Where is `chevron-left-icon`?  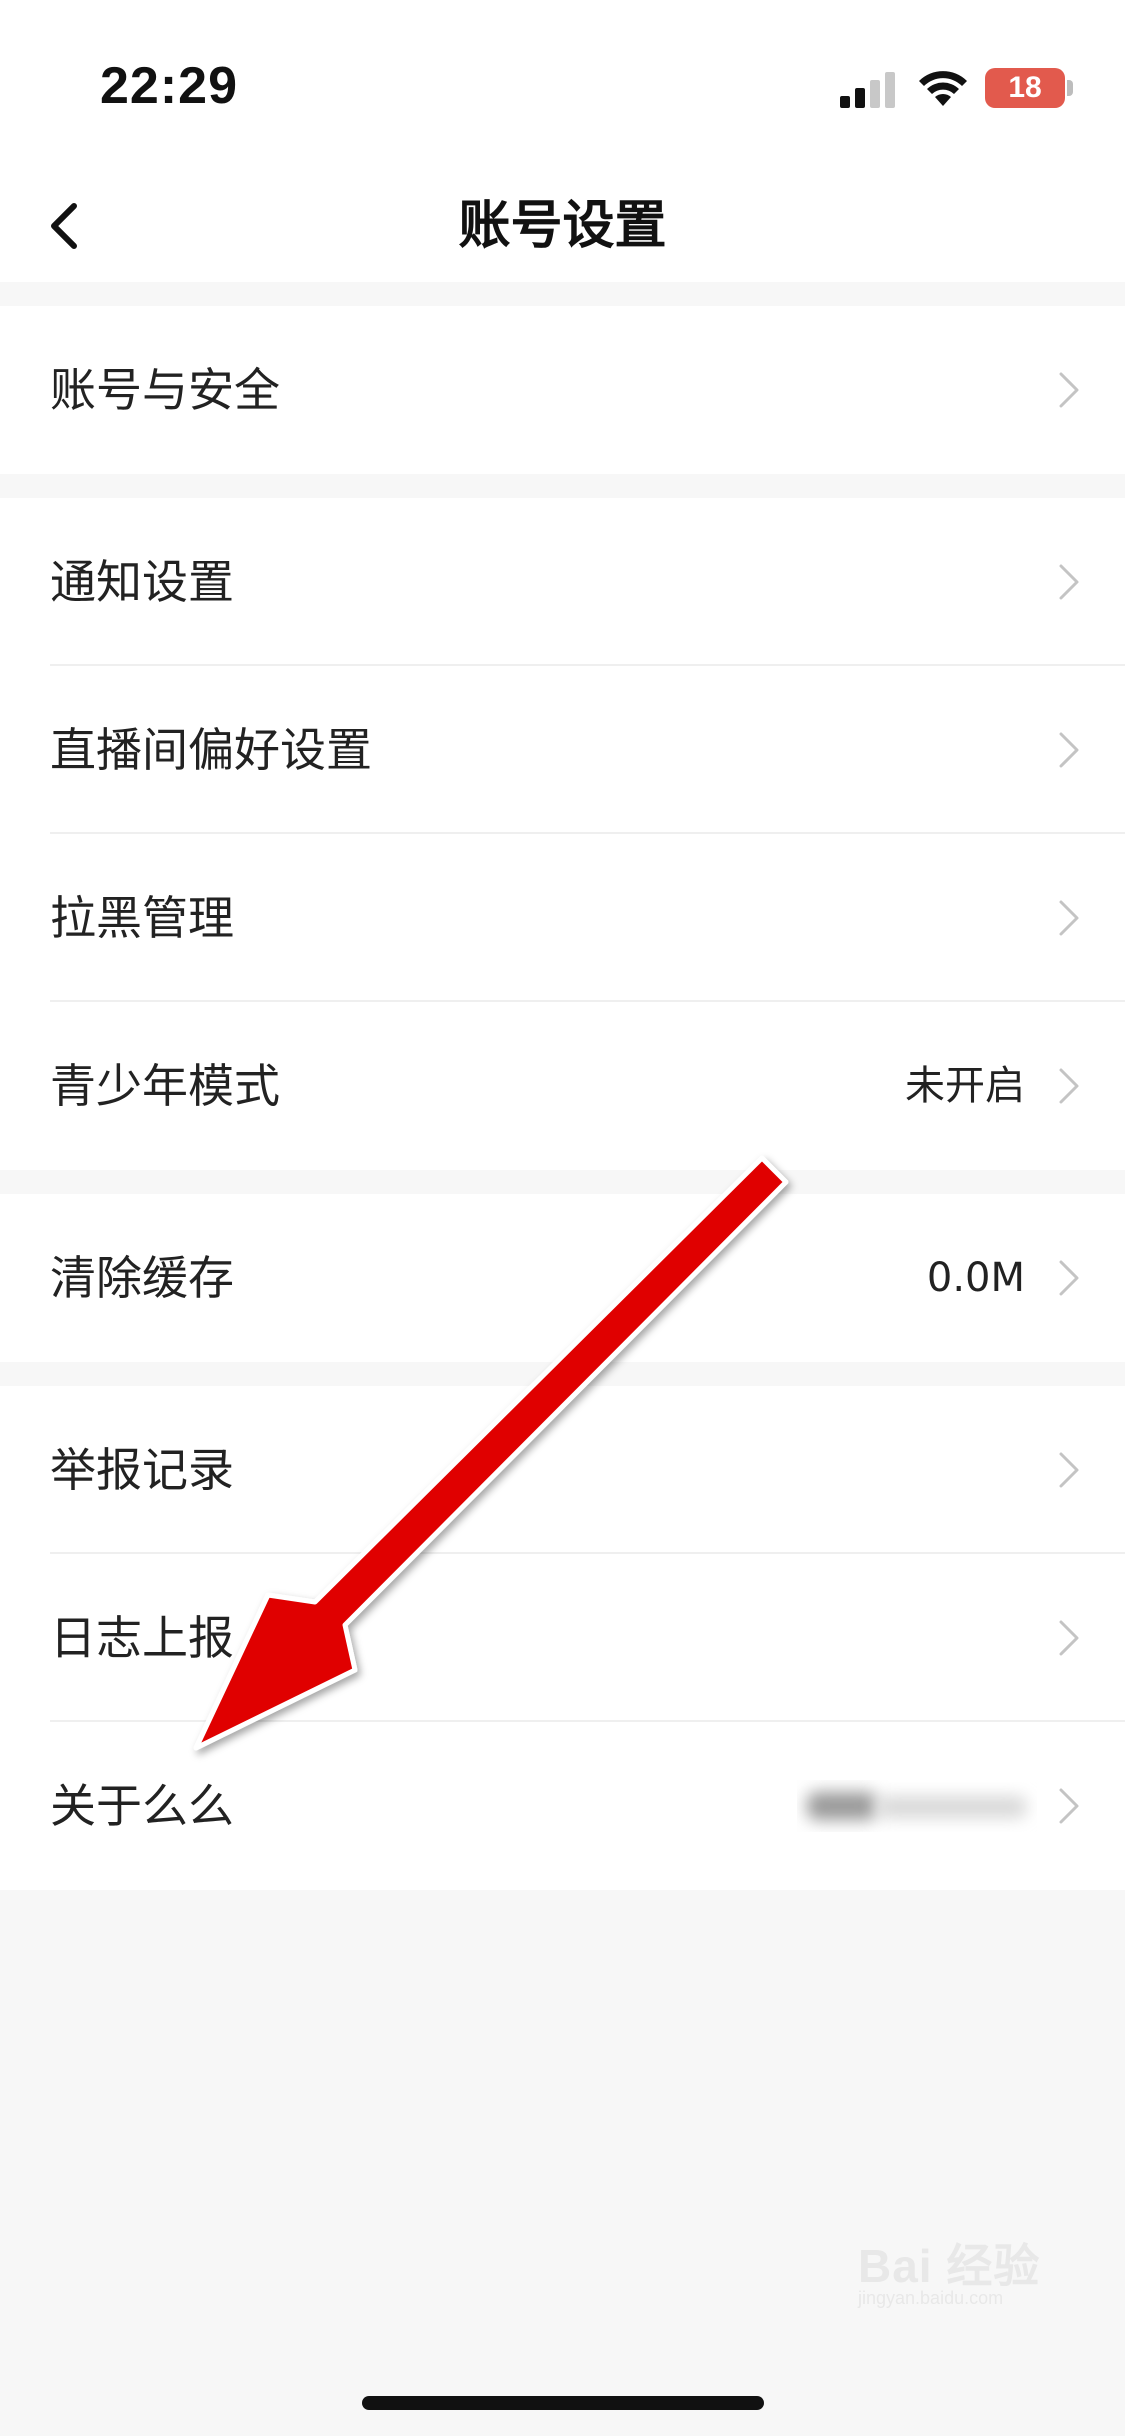
chevron-left-icon is located at coordinates (64, 226).